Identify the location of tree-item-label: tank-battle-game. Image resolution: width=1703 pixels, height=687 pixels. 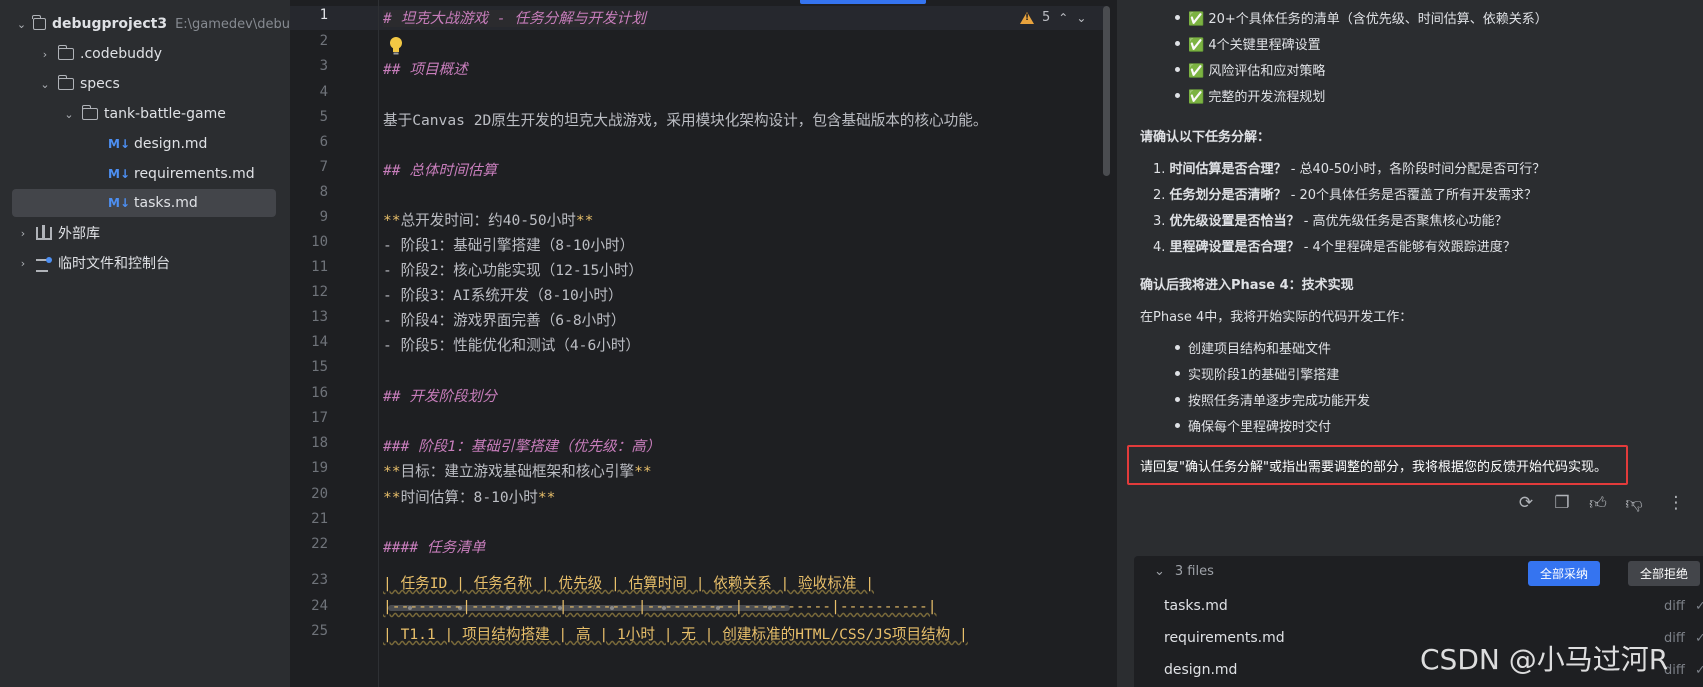
(165, 114).